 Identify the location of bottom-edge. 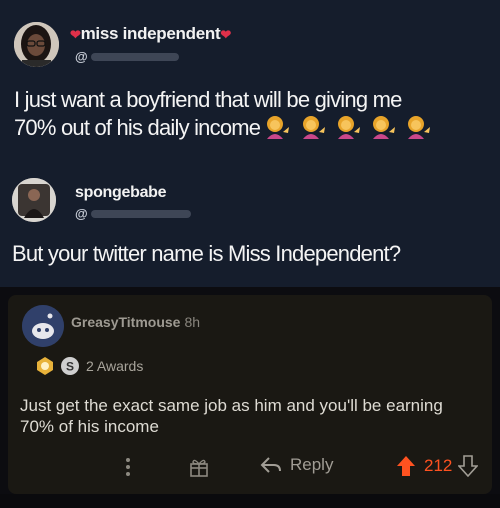
(250, 501).